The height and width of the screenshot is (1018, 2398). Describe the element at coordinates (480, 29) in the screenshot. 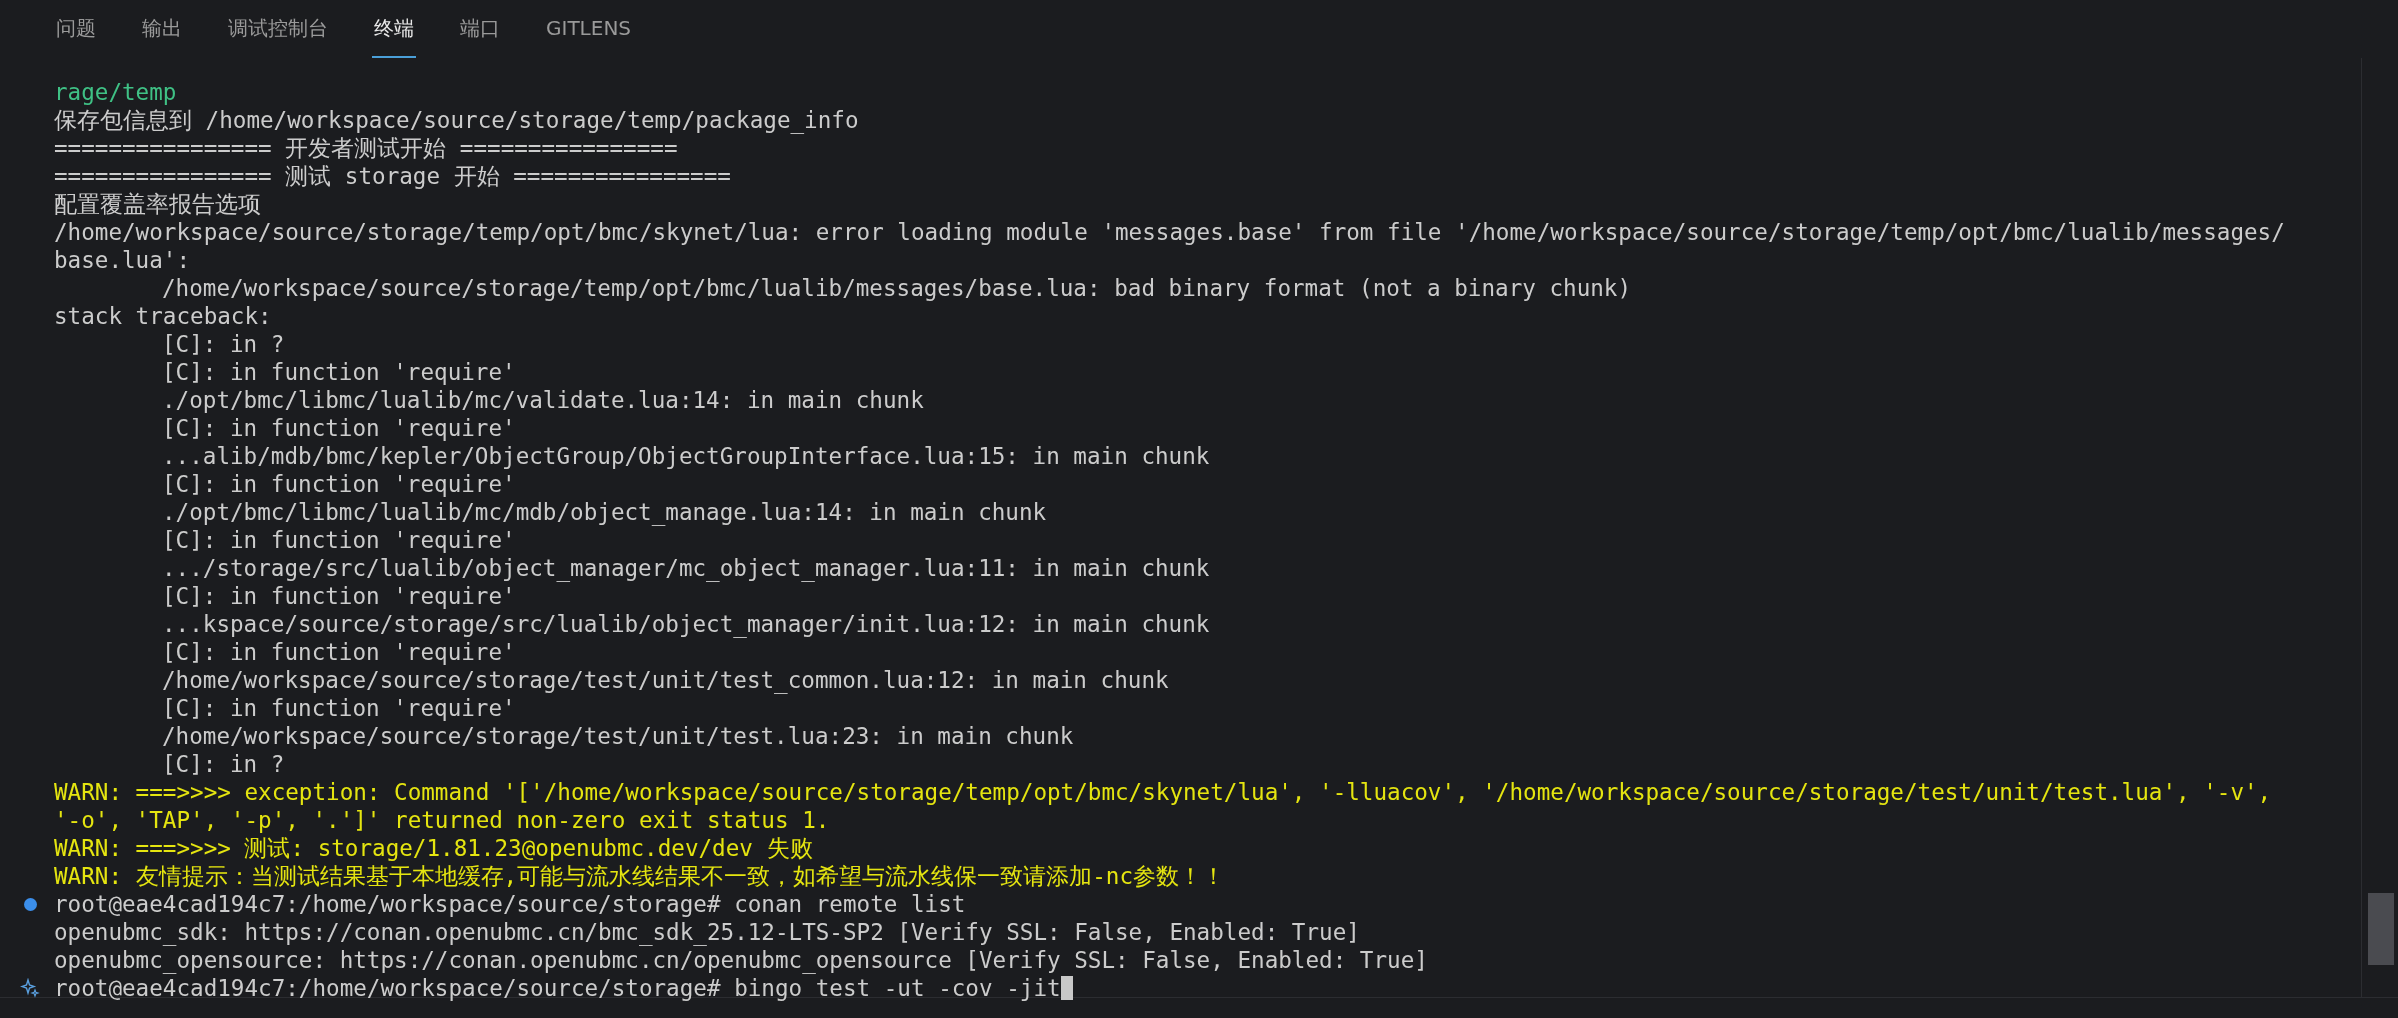

I see `panel-tab: 端口` at that location.